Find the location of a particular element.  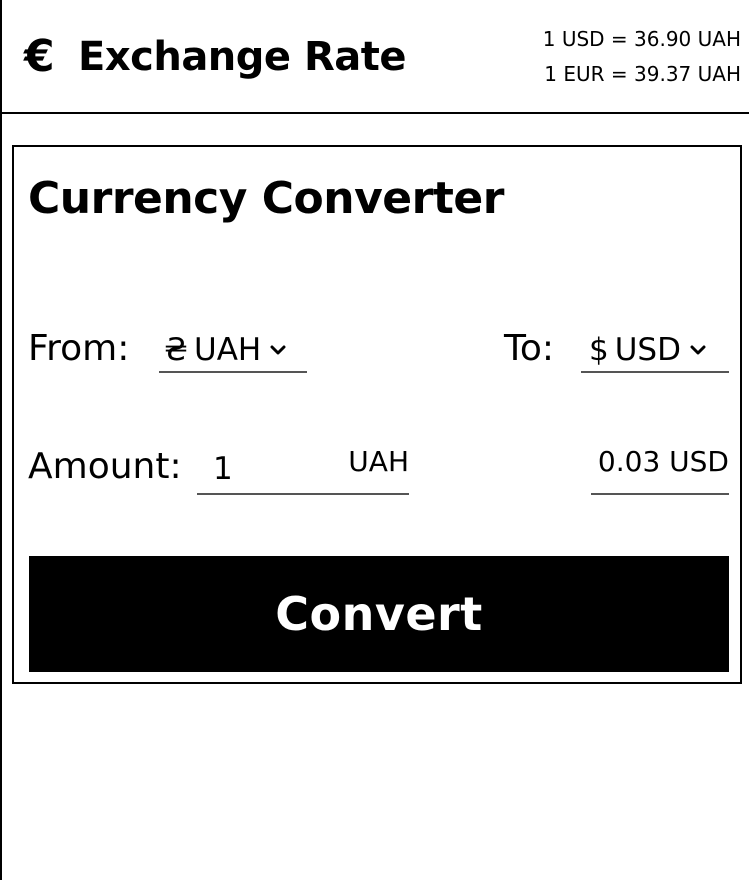

logo: € Exchange Rate is located at coordinates (215, 56).